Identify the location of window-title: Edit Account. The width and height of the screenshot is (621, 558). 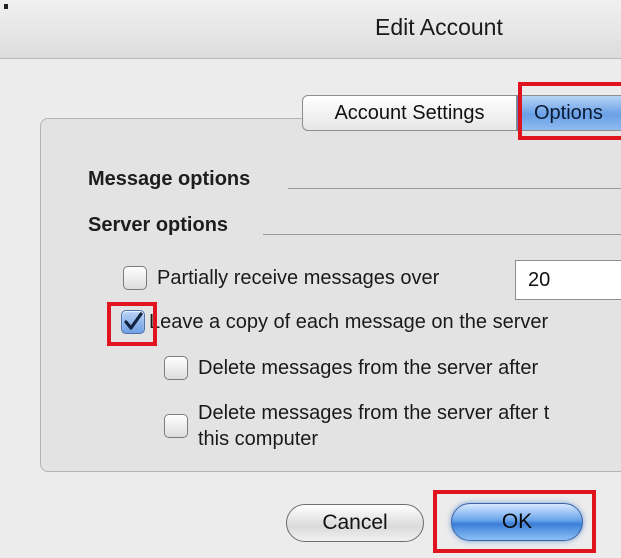
(439, 27).